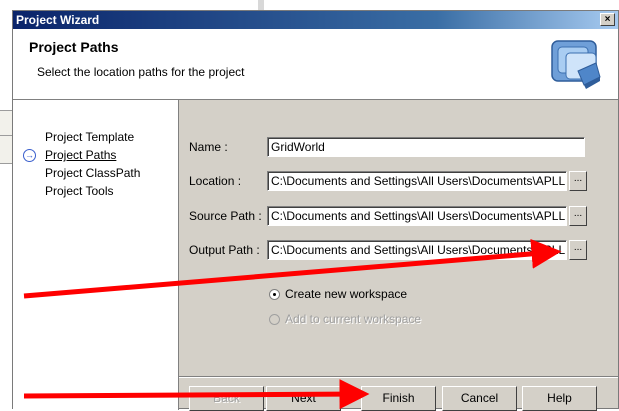 Image resolution: width=619 pixels, height=411 pixels. I want to click on create-workspace-label: Create new workspace, so click(346, 294).